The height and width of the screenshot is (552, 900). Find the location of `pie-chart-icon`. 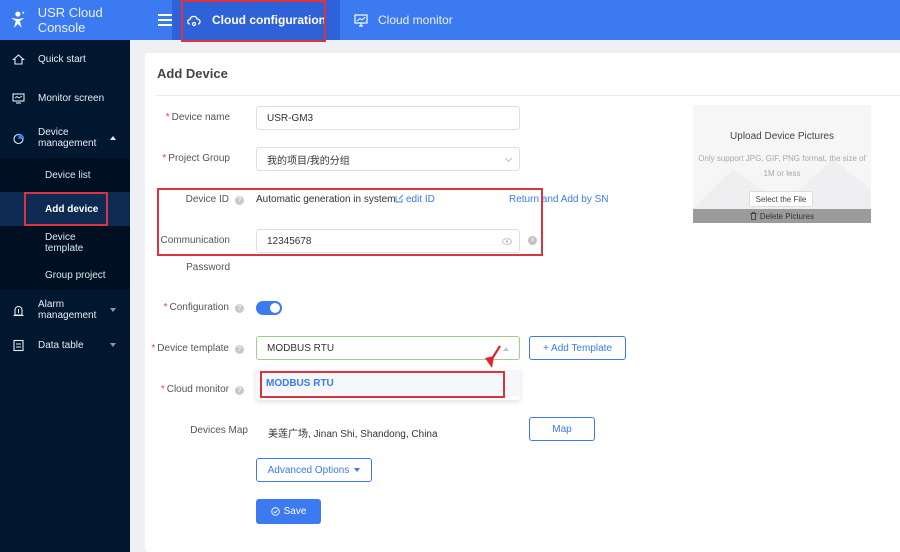

pie-chart-icon is located at coordinates (18, 138).